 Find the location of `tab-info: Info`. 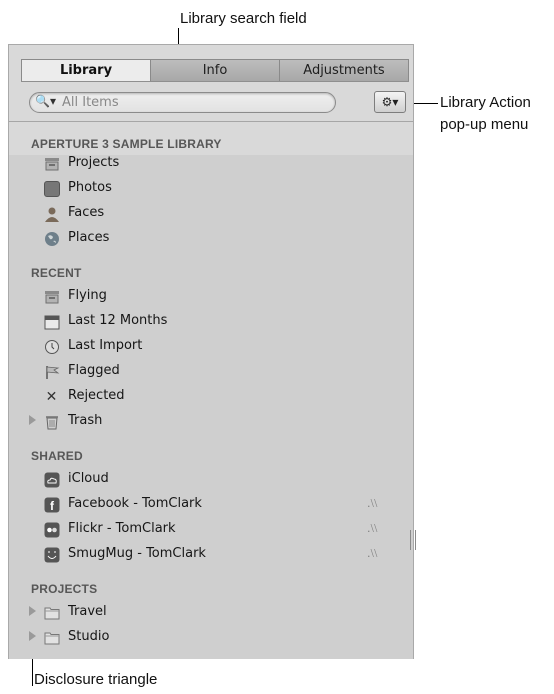

tab-info: Info is located at coordinates (215, 70).